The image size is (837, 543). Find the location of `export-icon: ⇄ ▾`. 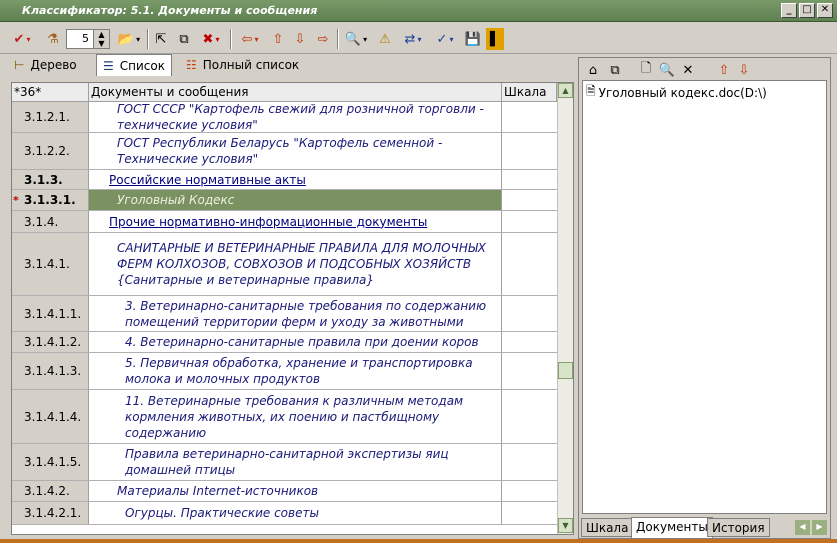

export-icon: ⇄ ▾ is located at coordinates (413, 39).